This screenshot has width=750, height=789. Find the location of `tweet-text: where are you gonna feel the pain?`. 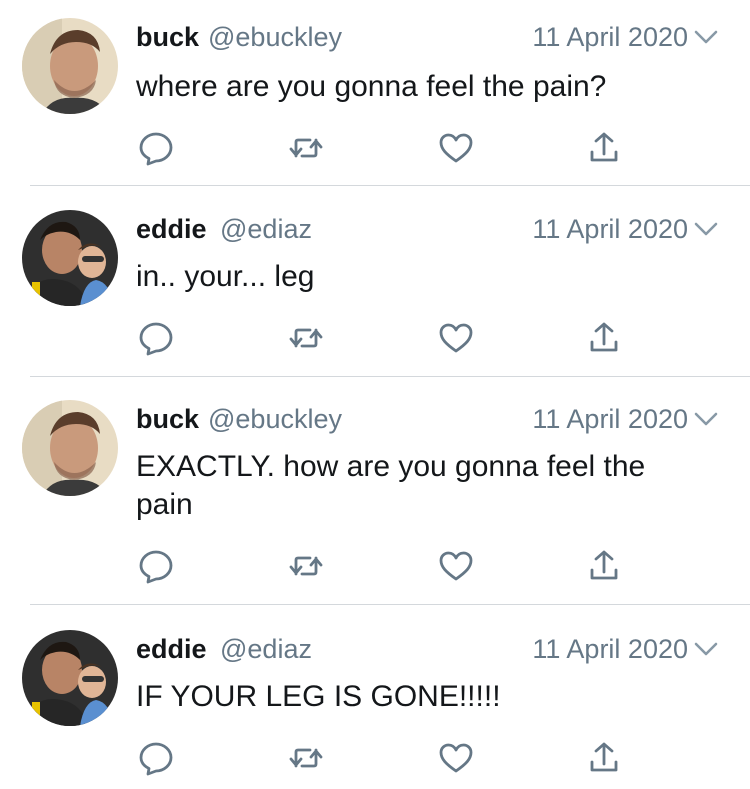

tweet-text: where are you gonna feel the pain? is located at coordinates (371, 86).